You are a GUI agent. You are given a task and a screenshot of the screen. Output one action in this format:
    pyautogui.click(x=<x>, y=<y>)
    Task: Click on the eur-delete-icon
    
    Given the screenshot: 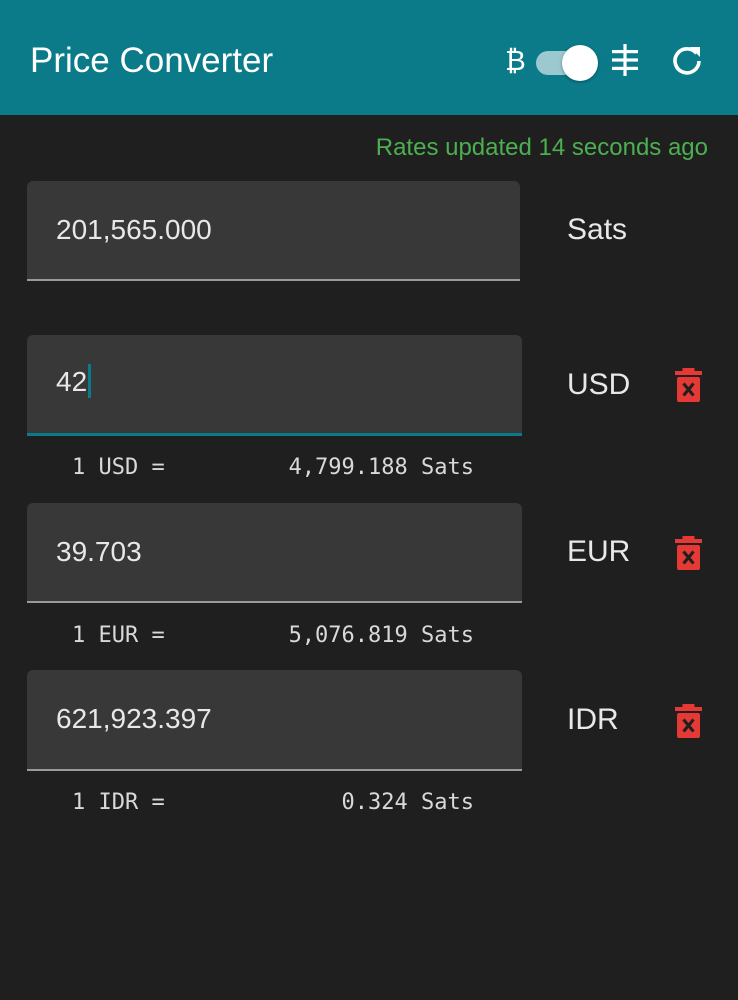 What is the action you would take?
    pyautogui.click(x=688, y=553)
    